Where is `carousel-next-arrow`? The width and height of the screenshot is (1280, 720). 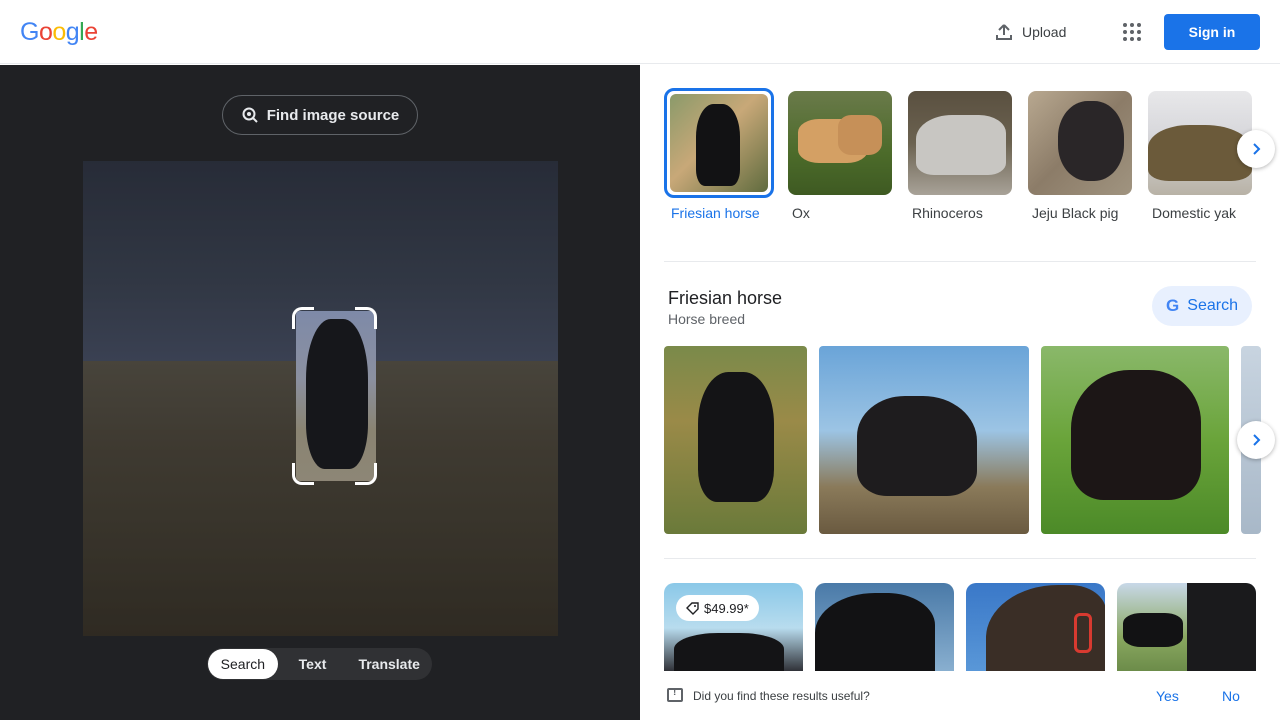
carousel-next-arrow is located at coordinates (1256, 149).